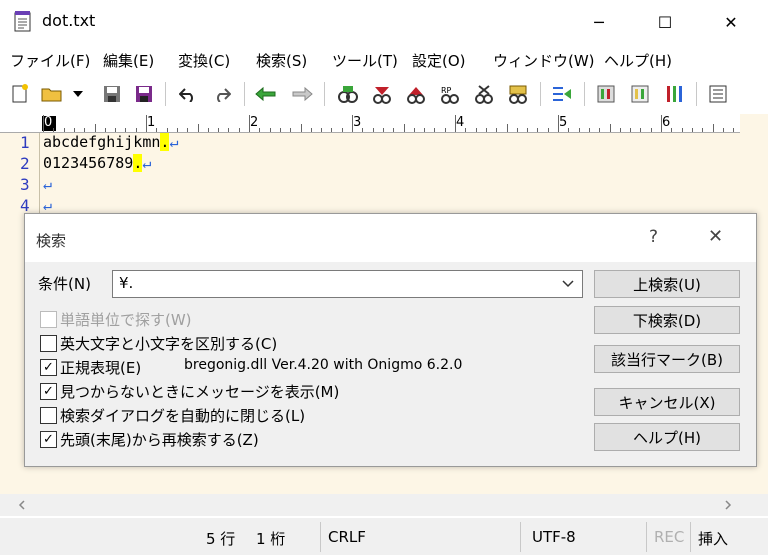  I want to click on settings-common-icon, so click(606, 94).